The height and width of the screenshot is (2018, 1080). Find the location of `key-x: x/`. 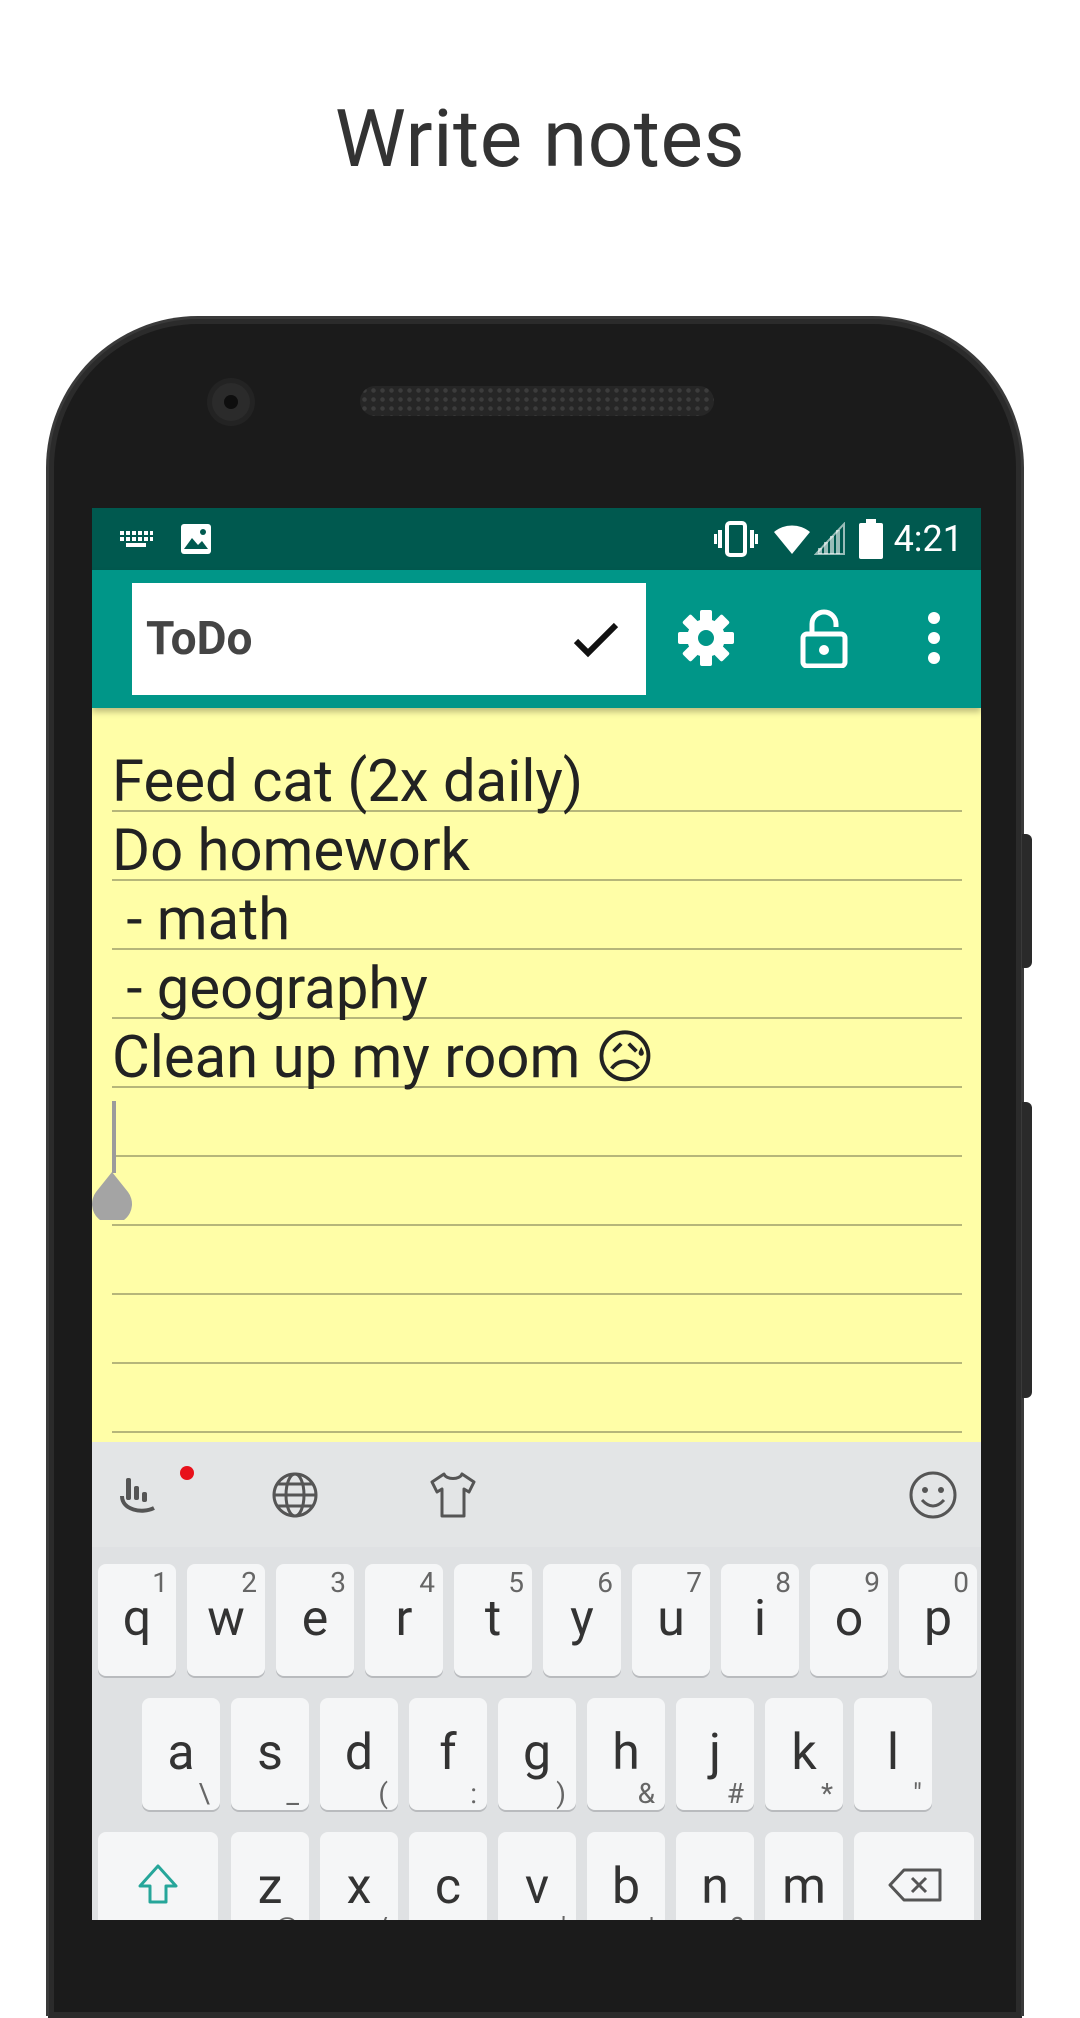

key-x: x/ is located at coordinates (359, 1876).